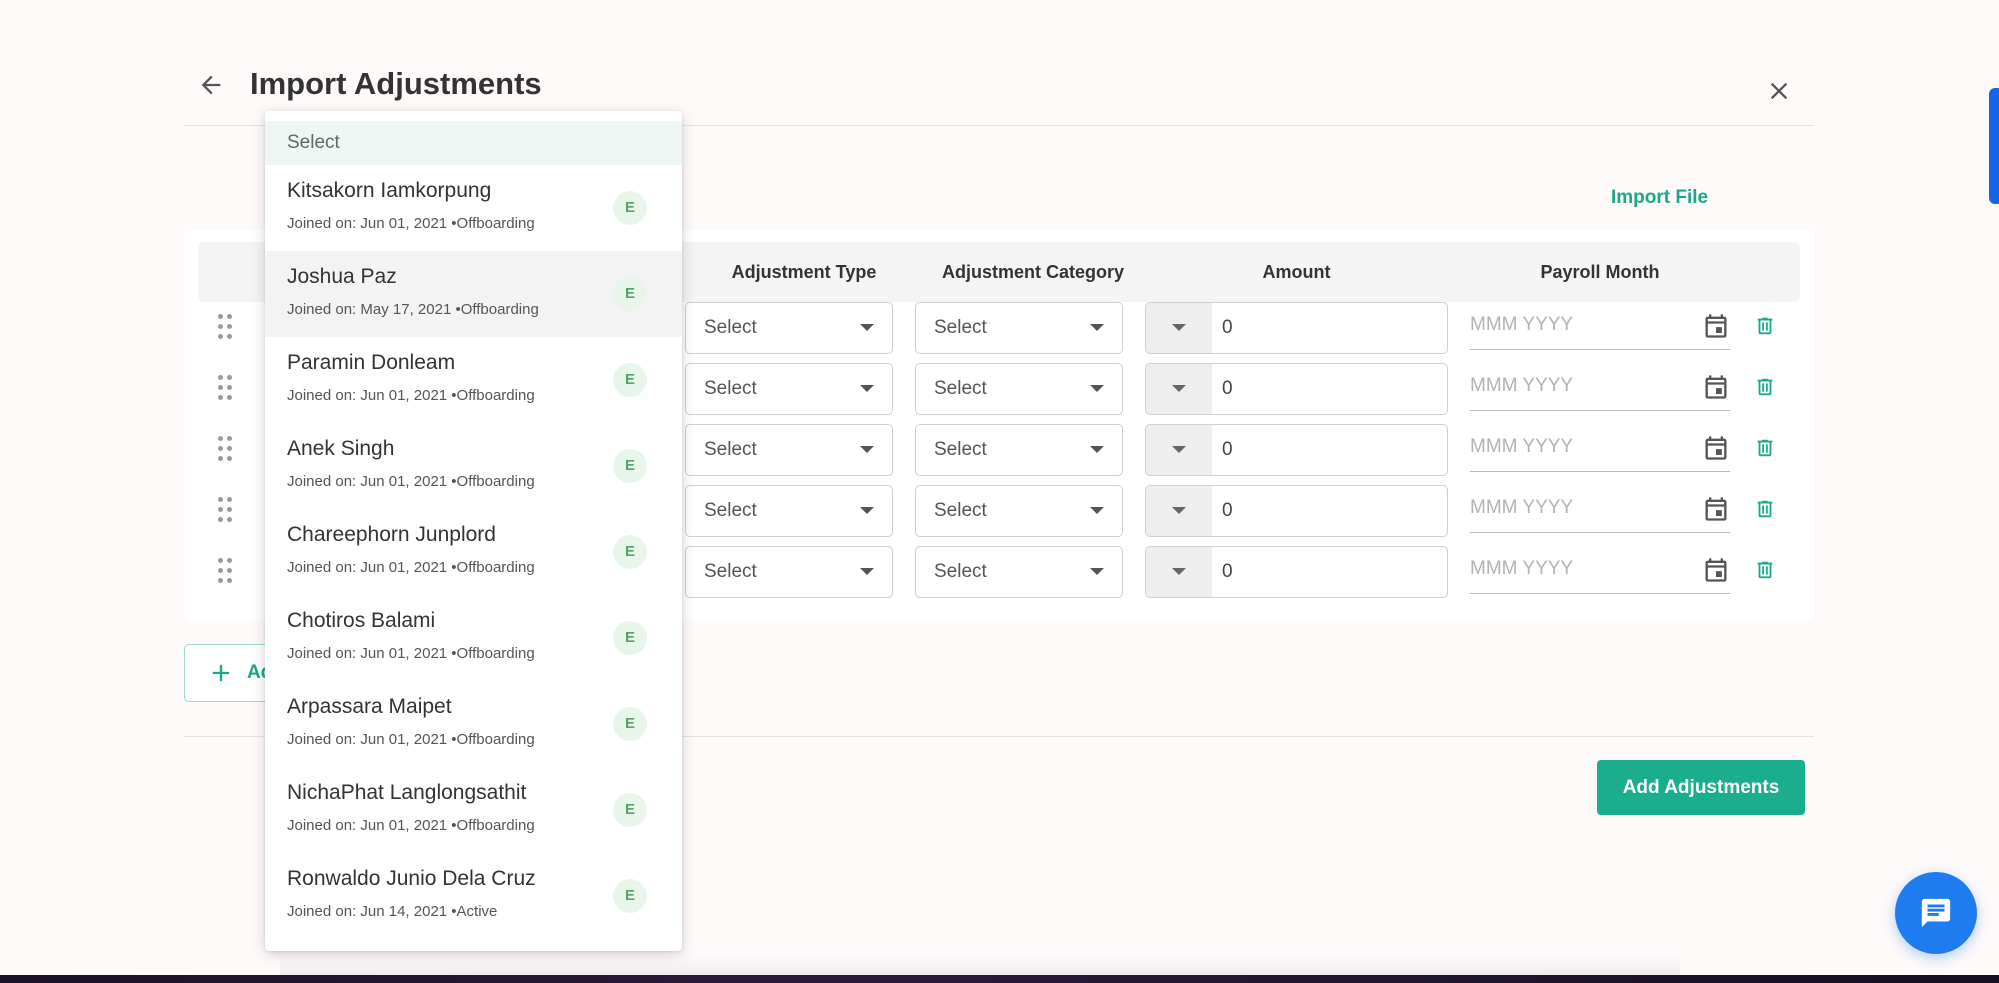 The width and height of the screenshot is (1999, 983). I want to click on import-file-link: Import File, so click(1659, 198).